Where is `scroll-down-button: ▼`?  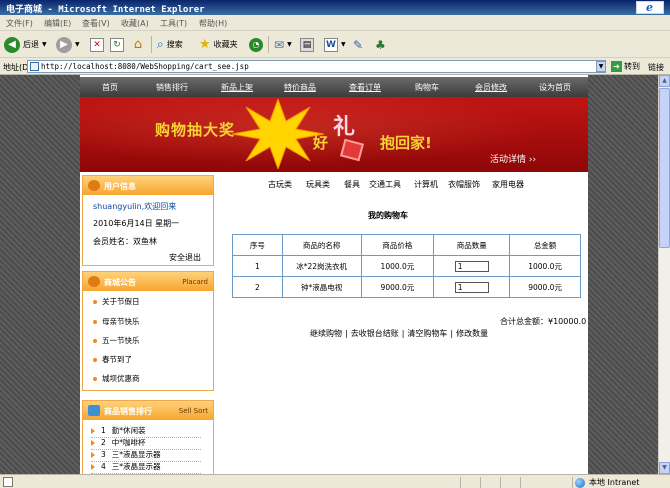 scroll-down-button: ▼ is located at coordinates (664, 468).